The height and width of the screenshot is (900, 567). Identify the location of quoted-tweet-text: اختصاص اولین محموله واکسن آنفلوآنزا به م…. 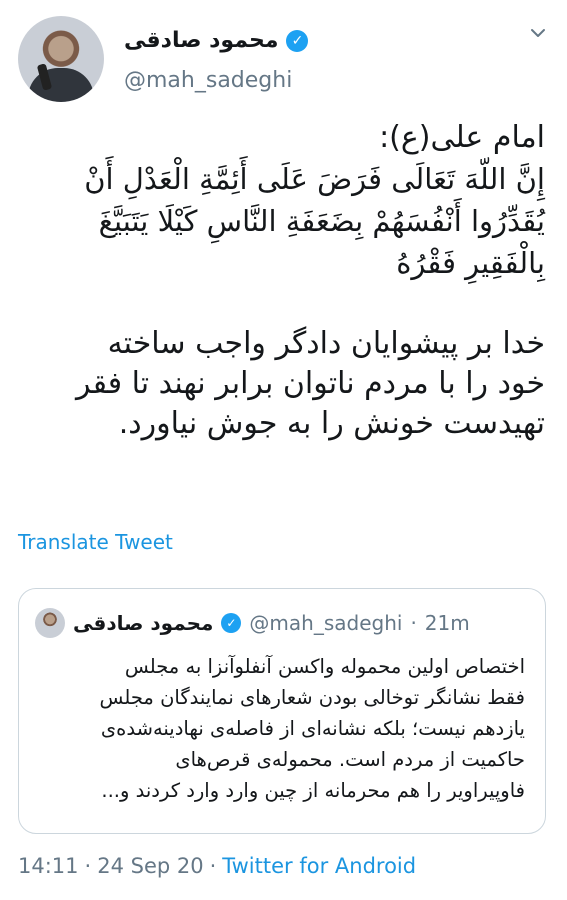
(280, 728).